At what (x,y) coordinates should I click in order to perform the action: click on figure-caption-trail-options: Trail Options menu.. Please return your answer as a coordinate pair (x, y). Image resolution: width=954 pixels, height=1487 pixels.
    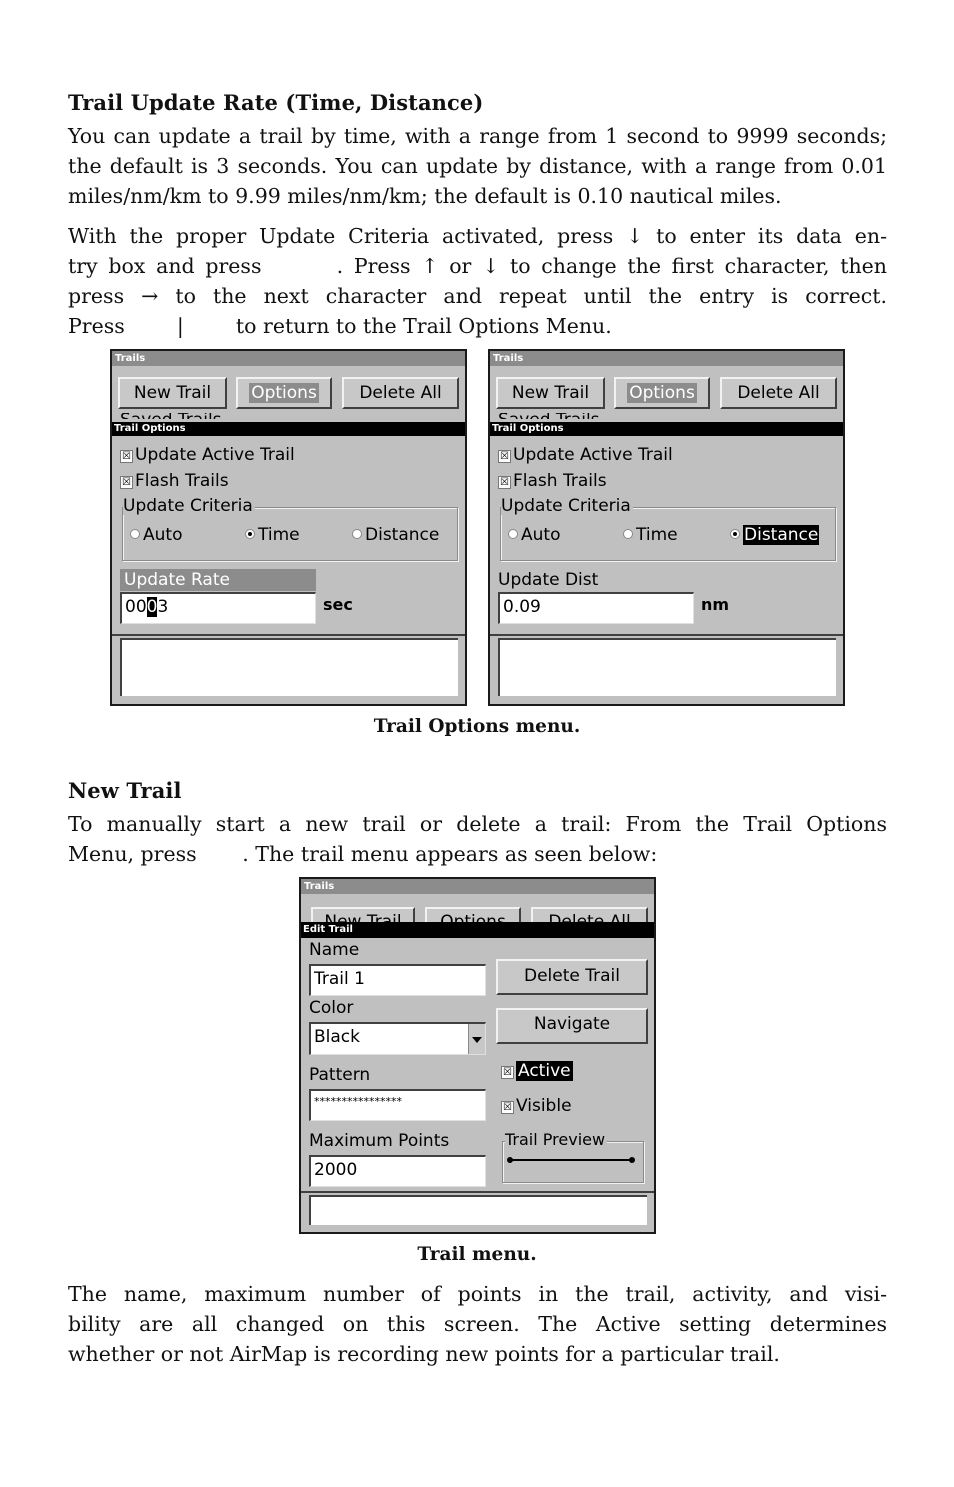
    Looking at the image, I should click on (477, 726).